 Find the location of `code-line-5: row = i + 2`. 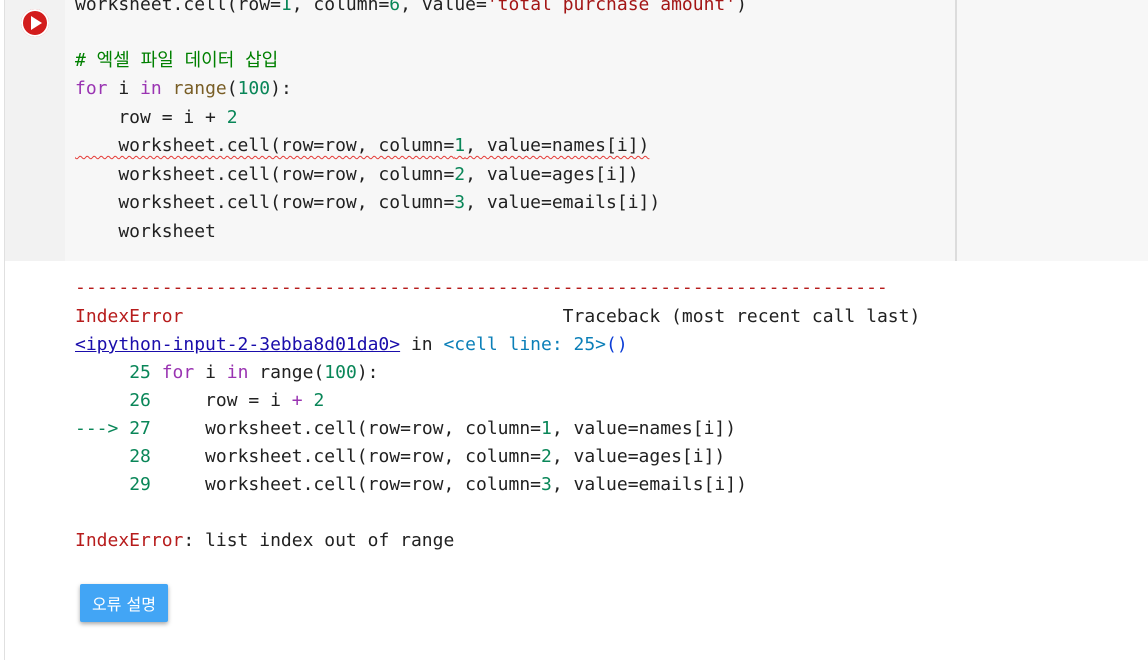

code-line-5: row = i + 2 is located at coordinates (156, 117).